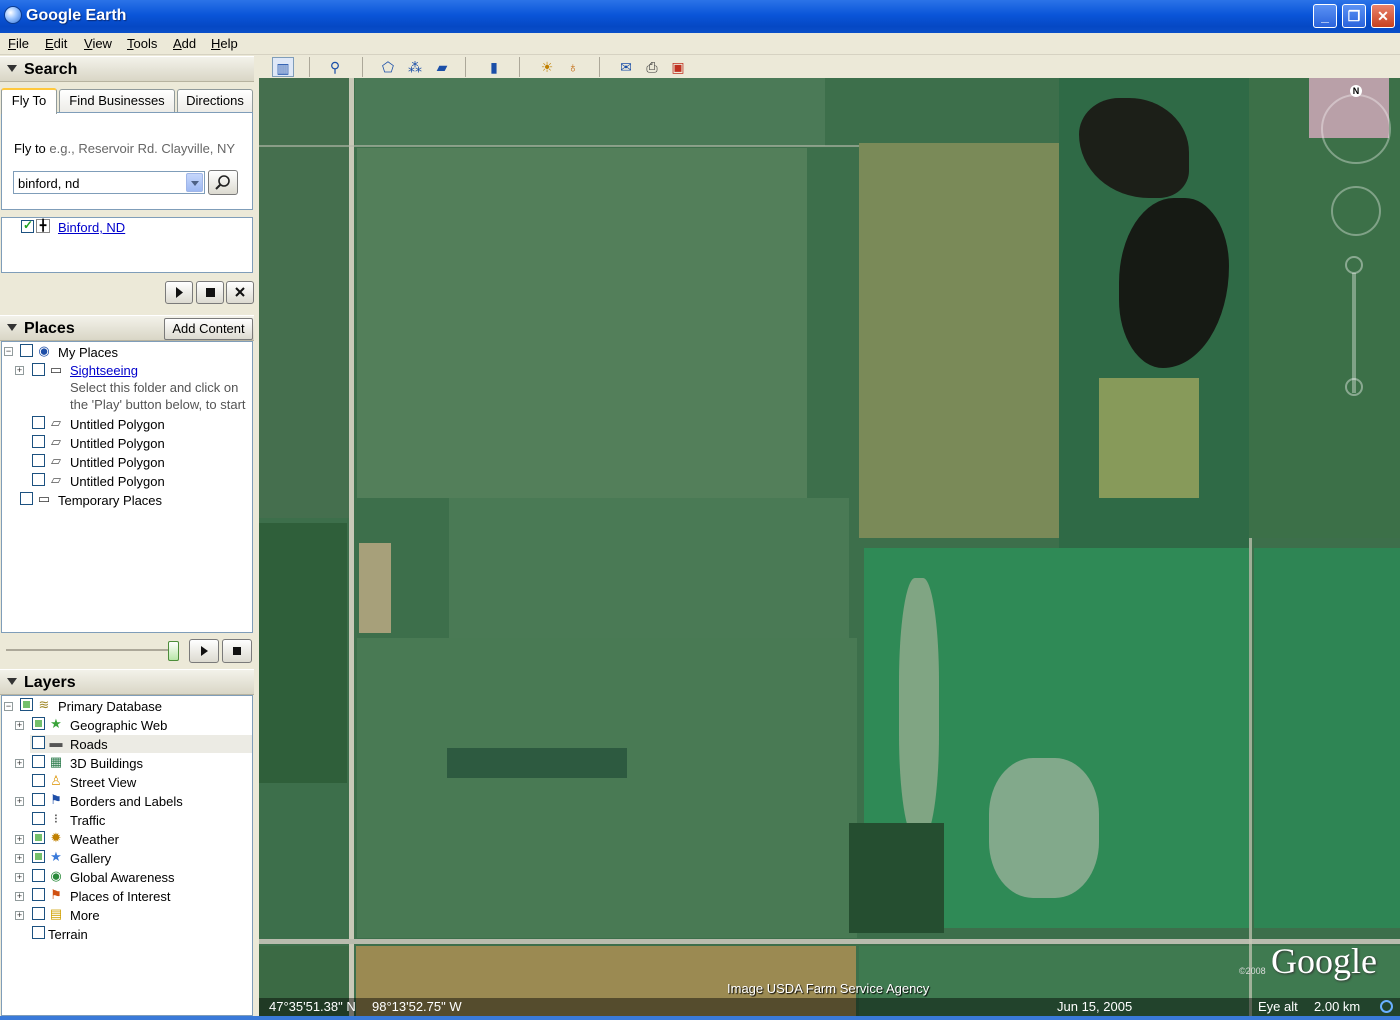  I want to click on layer-roads: Roads, so click(89, 744).